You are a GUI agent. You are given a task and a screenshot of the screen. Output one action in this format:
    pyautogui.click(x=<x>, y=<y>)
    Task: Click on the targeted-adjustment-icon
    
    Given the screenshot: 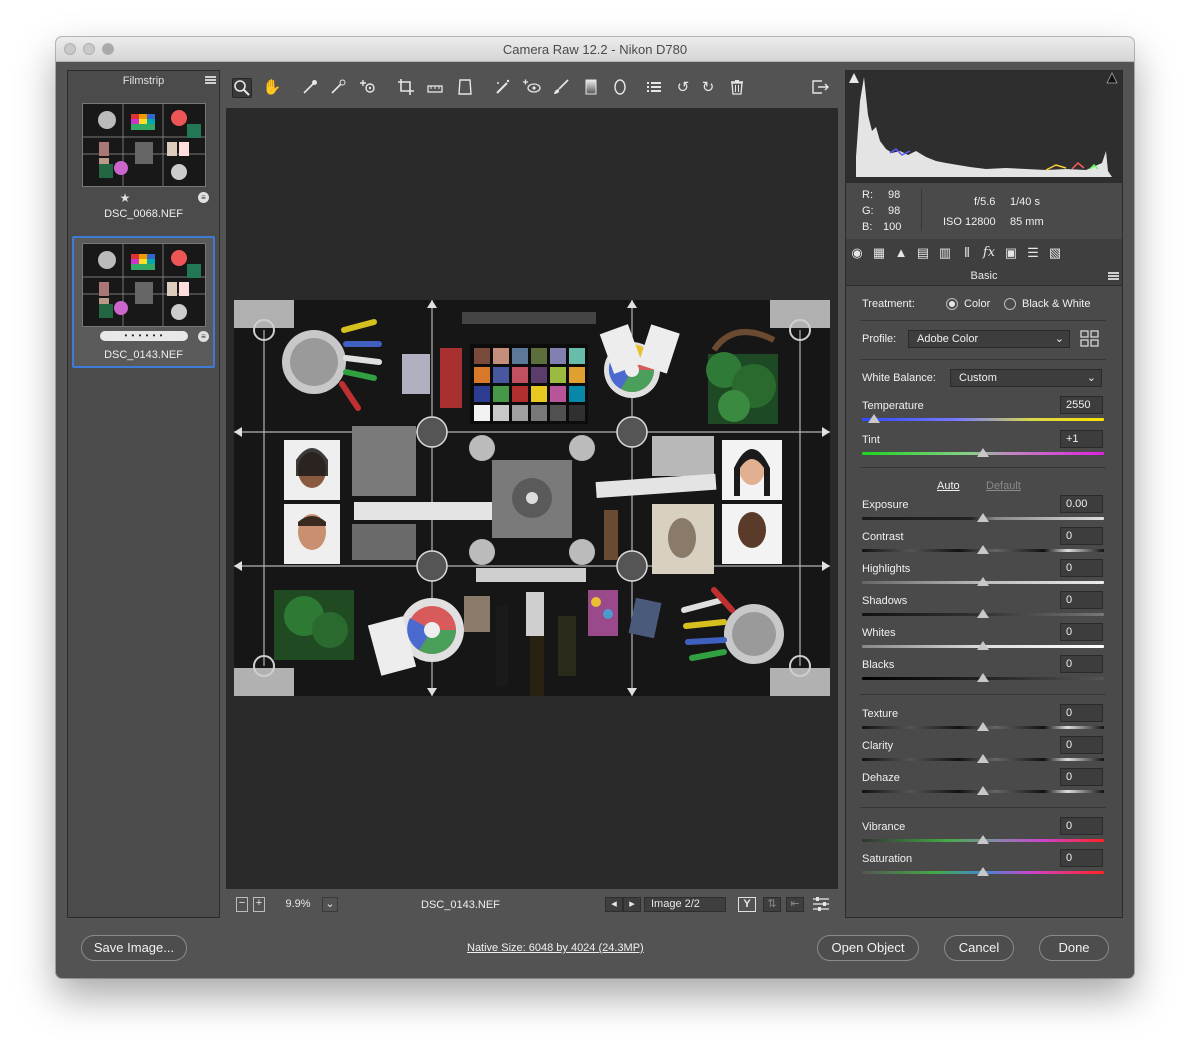 What is the action you would take?
    pyautogui.click(x=368, y=88)
    